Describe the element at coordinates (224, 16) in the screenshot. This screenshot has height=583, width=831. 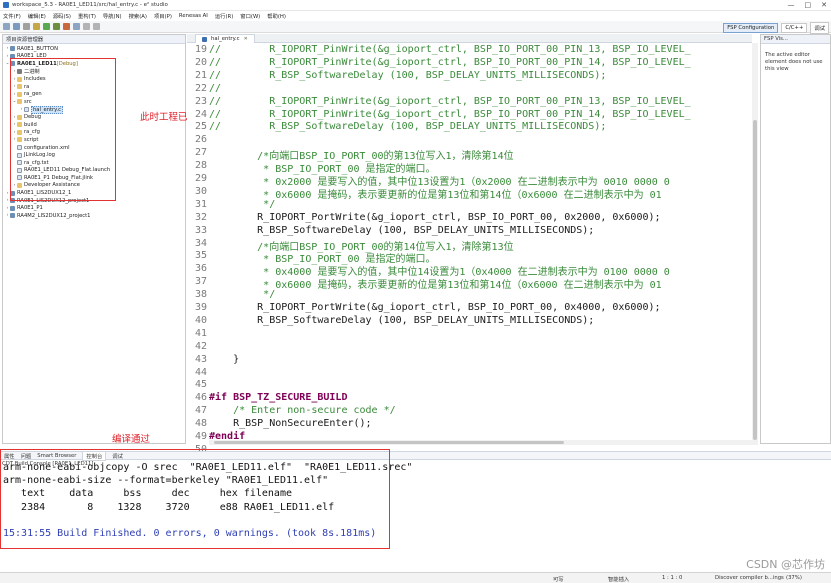
I see `menu-item-8: 运行(R)` at that location.